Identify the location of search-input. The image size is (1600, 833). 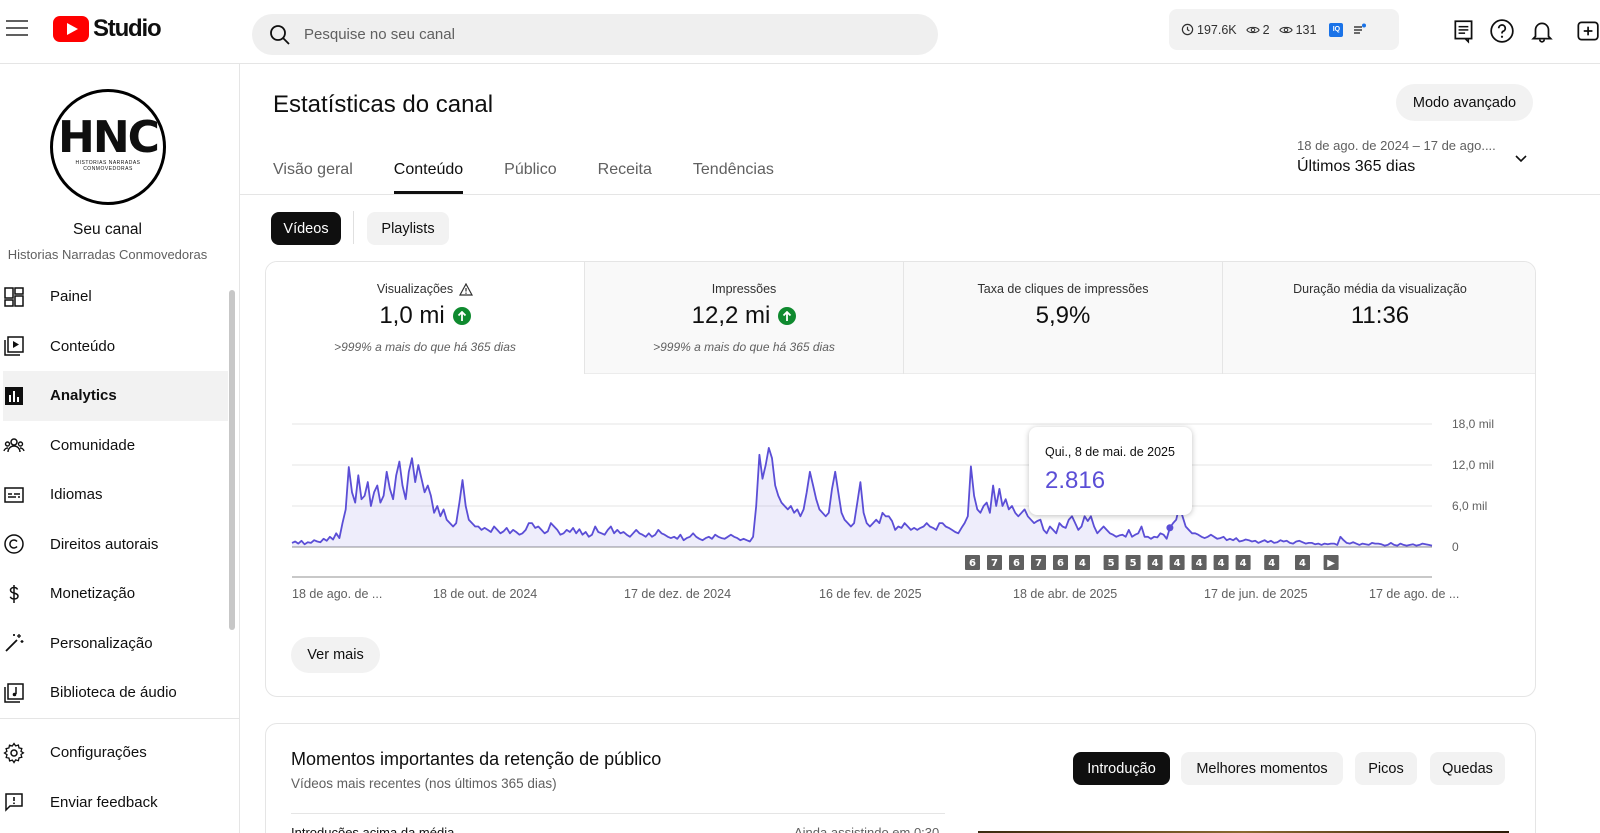
(604, 34).